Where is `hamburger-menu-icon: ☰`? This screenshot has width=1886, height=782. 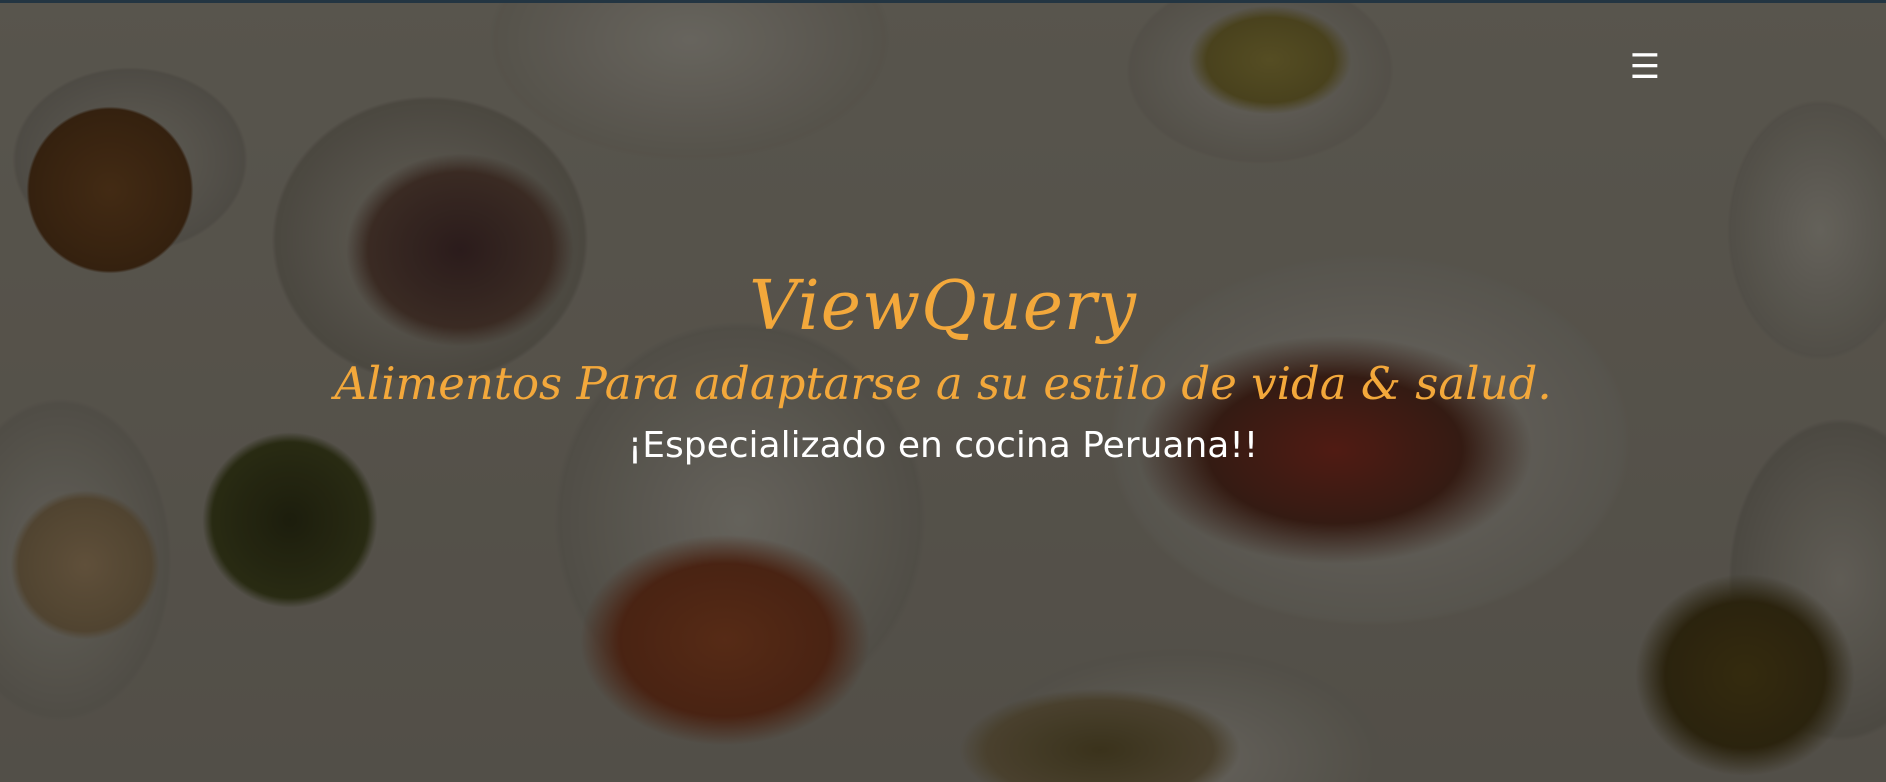
hamburger-menu-icon: ☰ is located at coordinates (1645, 67).